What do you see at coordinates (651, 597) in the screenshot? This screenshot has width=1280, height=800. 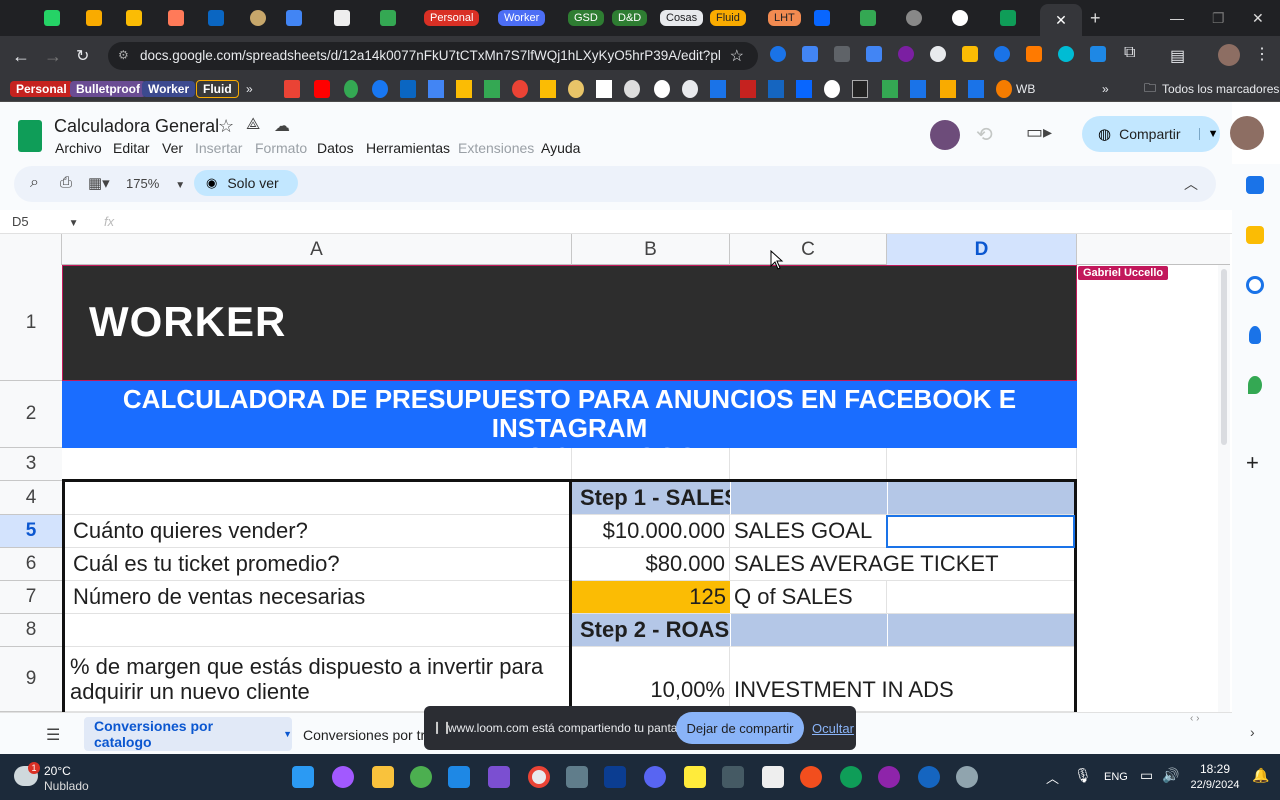 I see `value-sales-needed: 125` at bounding box center [651, 597].